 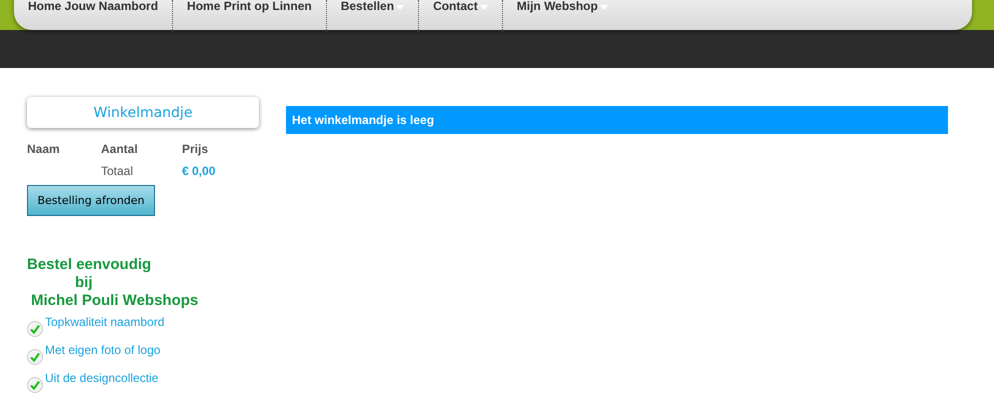 I want to click on column-header: Naam, so click(x=44, y=149).